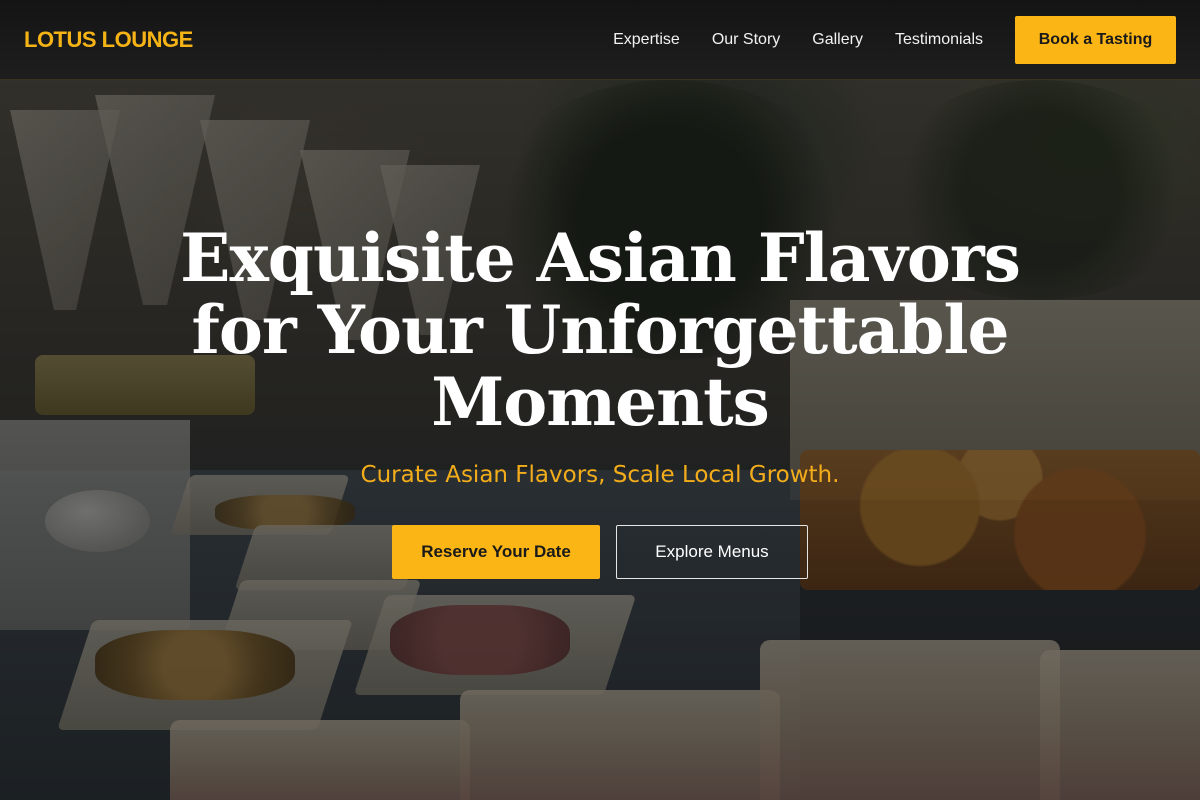 This screenshot has width=1200, height=800. I want to click on reserve-date-button: Reserve Your Date, so click(496, 552).